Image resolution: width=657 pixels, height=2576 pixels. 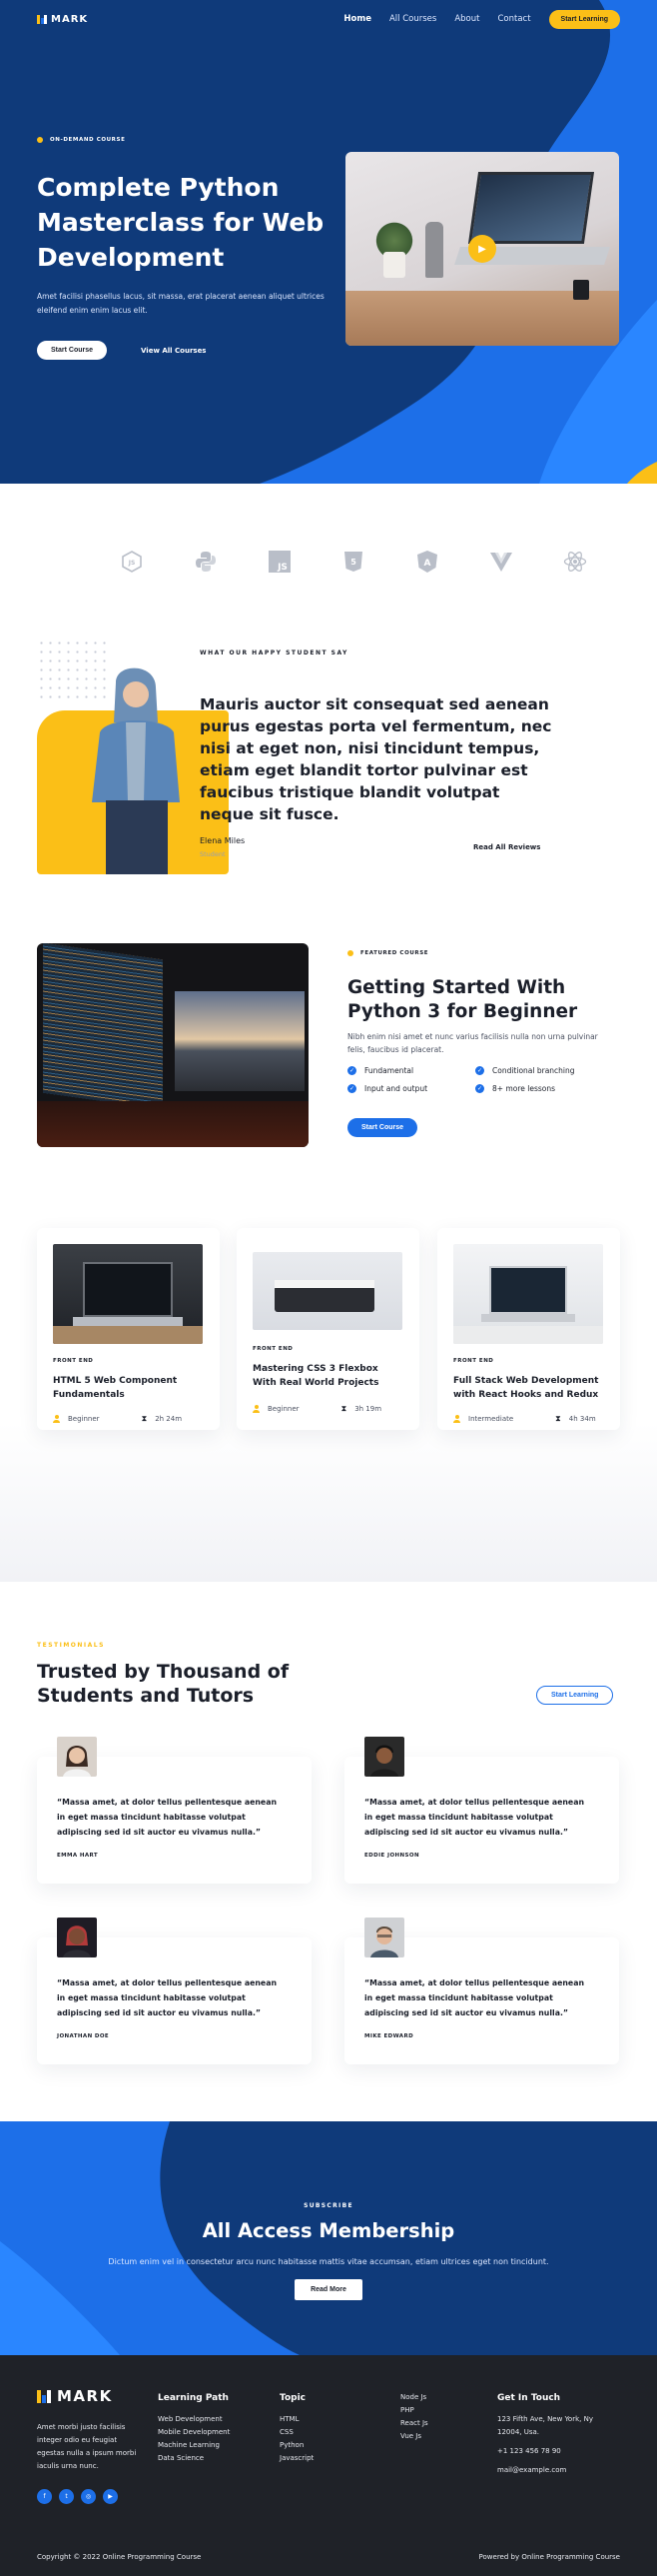 What do you see at coordinates (524, 1419) in the screenshot?
I see `course-meta: Intermediate ⧗ 4h 34m` at bounding box center [524, 1419].